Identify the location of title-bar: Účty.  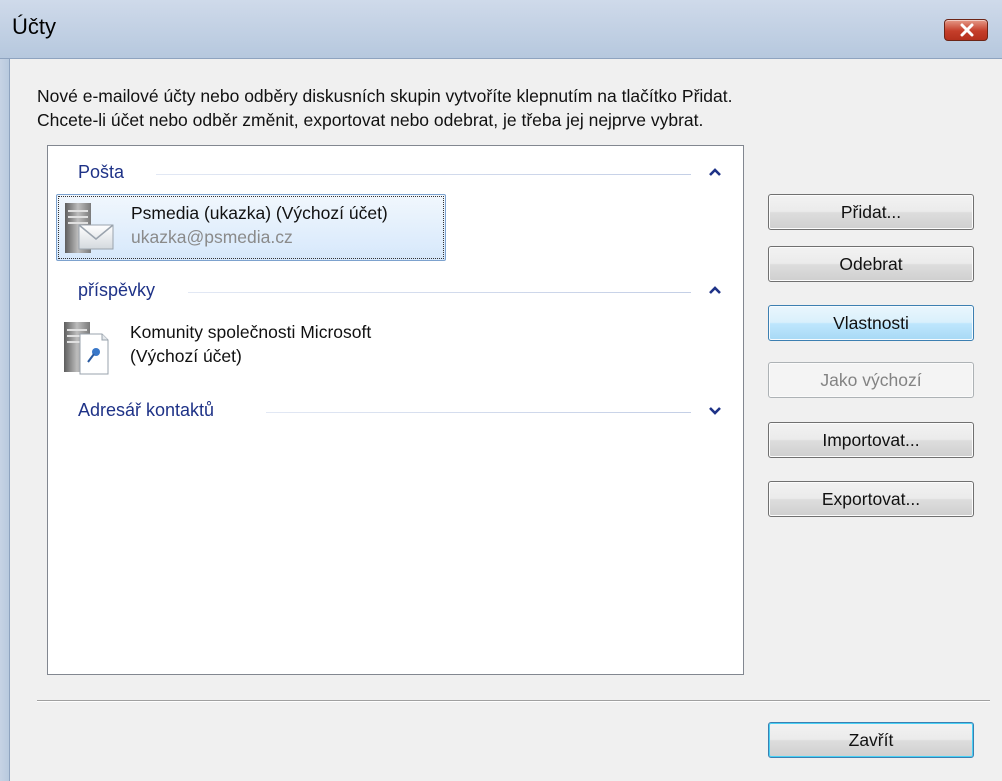
(501, 29).